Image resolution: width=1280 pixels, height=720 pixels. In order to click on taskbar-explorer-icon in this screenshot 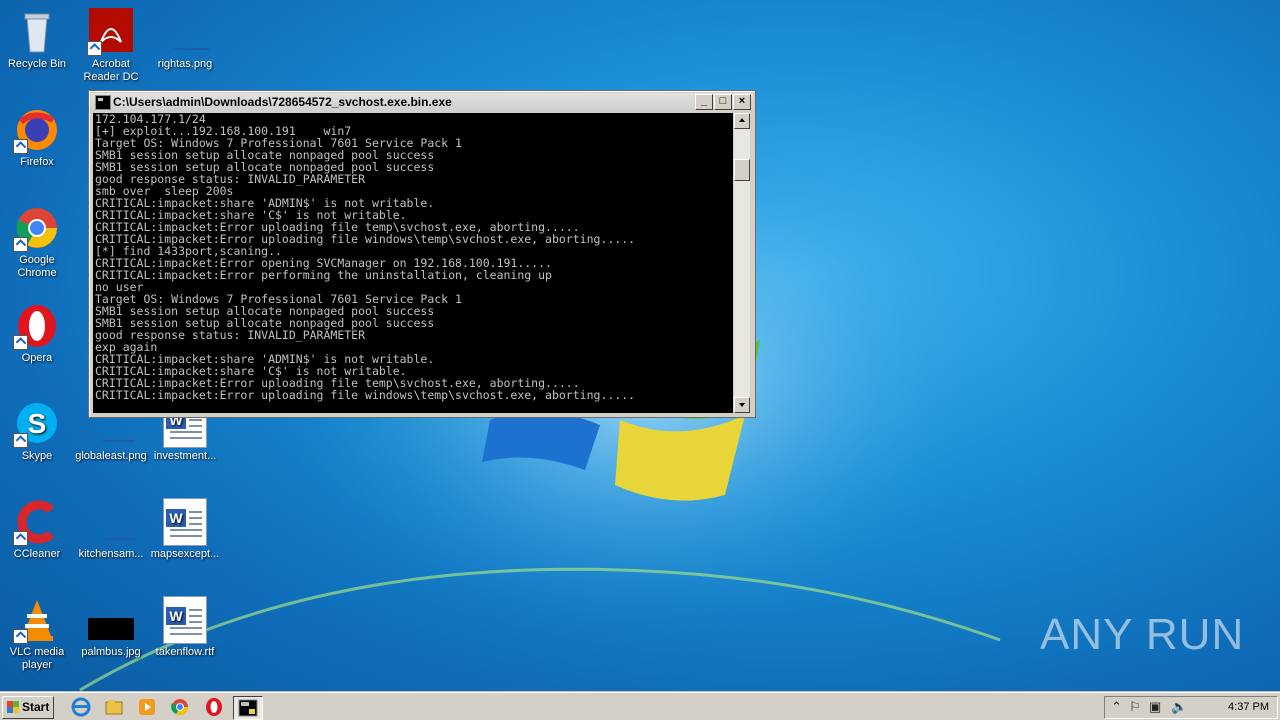, I will do `click(114, 707)`.